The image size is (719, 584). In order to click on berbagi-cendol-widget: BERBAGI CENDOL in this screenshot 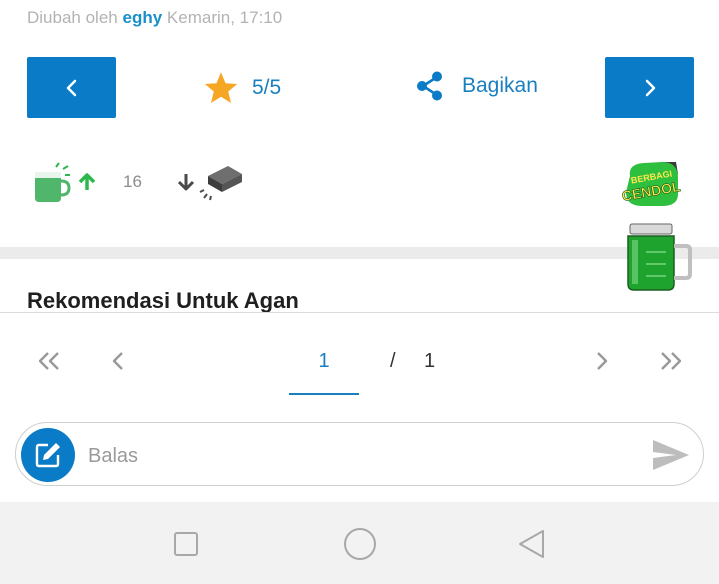, I will do `click(657, 227)`.